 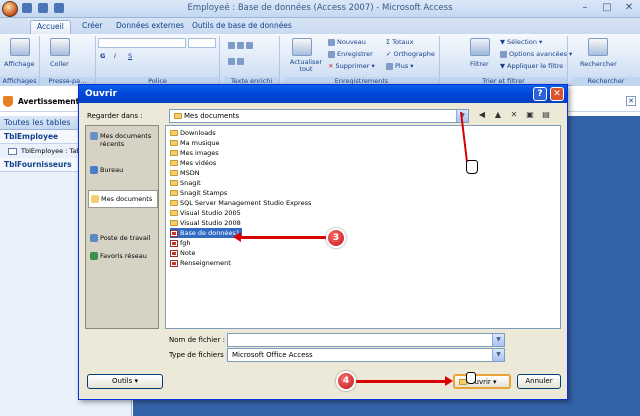 What do you see at coordinates (607, 8) in the screenshot?
I see `maximize-button: □` at bounding box center [607, 8].